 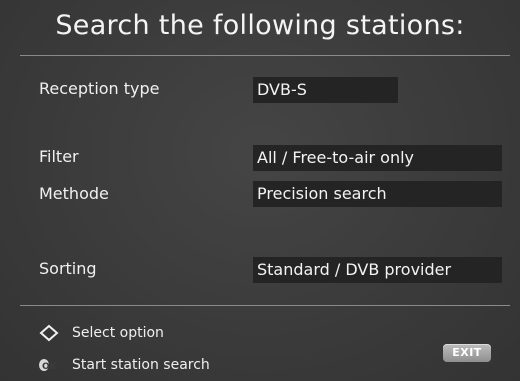 What do you see at coordinates (377, 194) in the screenshot?
I see `method-value: Precision search` at bounding box center [377, 194].